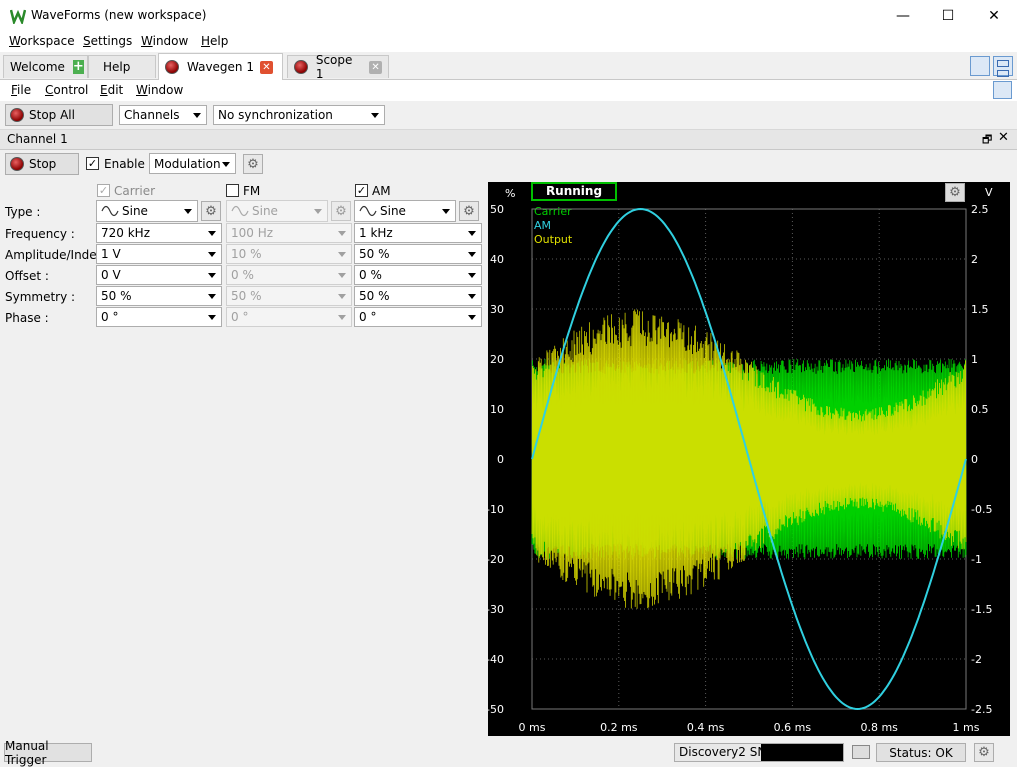  What do you see at coordinates (497, 259) in the screenshot?
I see `y-tick-label-left: 40` at bounding box center [497, 259].